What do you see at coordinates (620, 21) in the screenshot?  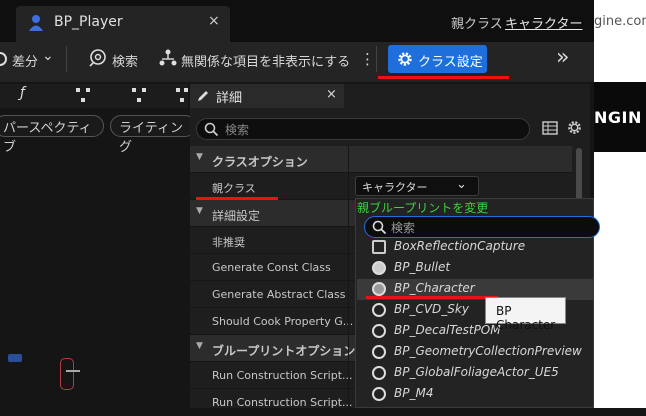 I see `background-url-text: gine.com` at bounding box center [620, 21].